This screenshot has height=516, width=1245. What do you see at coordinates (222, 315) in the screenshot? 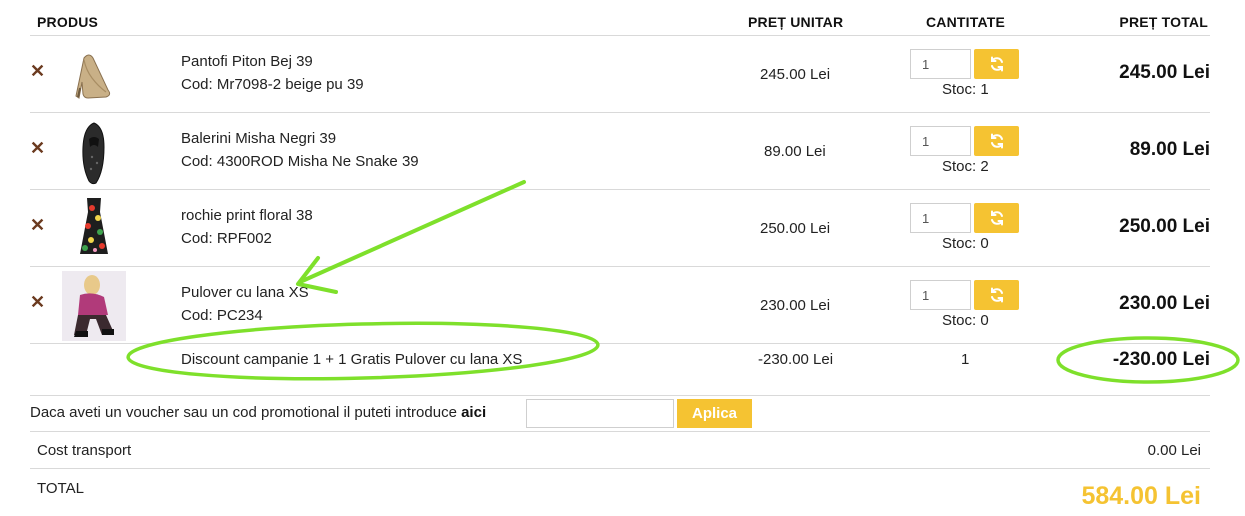
I see `product-code: Cod: PC234` at bounding box center [222, 315].